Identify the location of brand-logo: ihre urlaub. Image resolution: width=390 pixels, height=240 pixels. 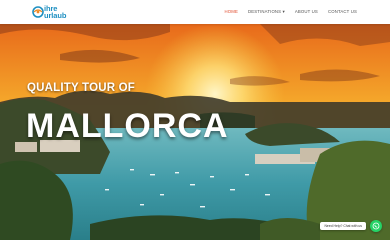
(56, 12).